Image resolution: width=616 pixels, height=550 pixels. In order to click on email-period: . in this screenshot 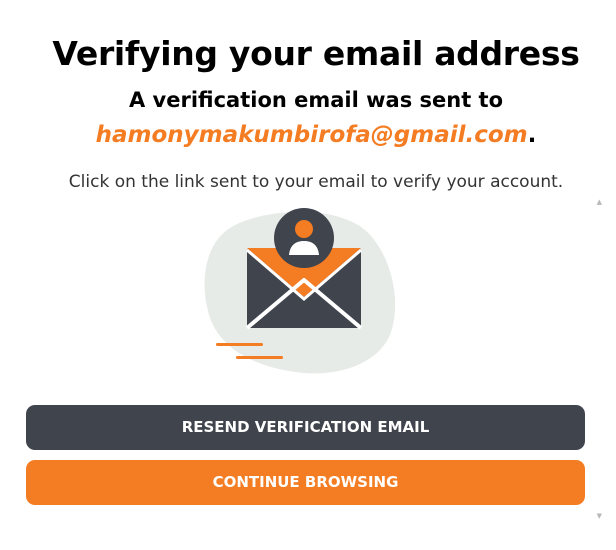, I will do `click(532, 135)`.